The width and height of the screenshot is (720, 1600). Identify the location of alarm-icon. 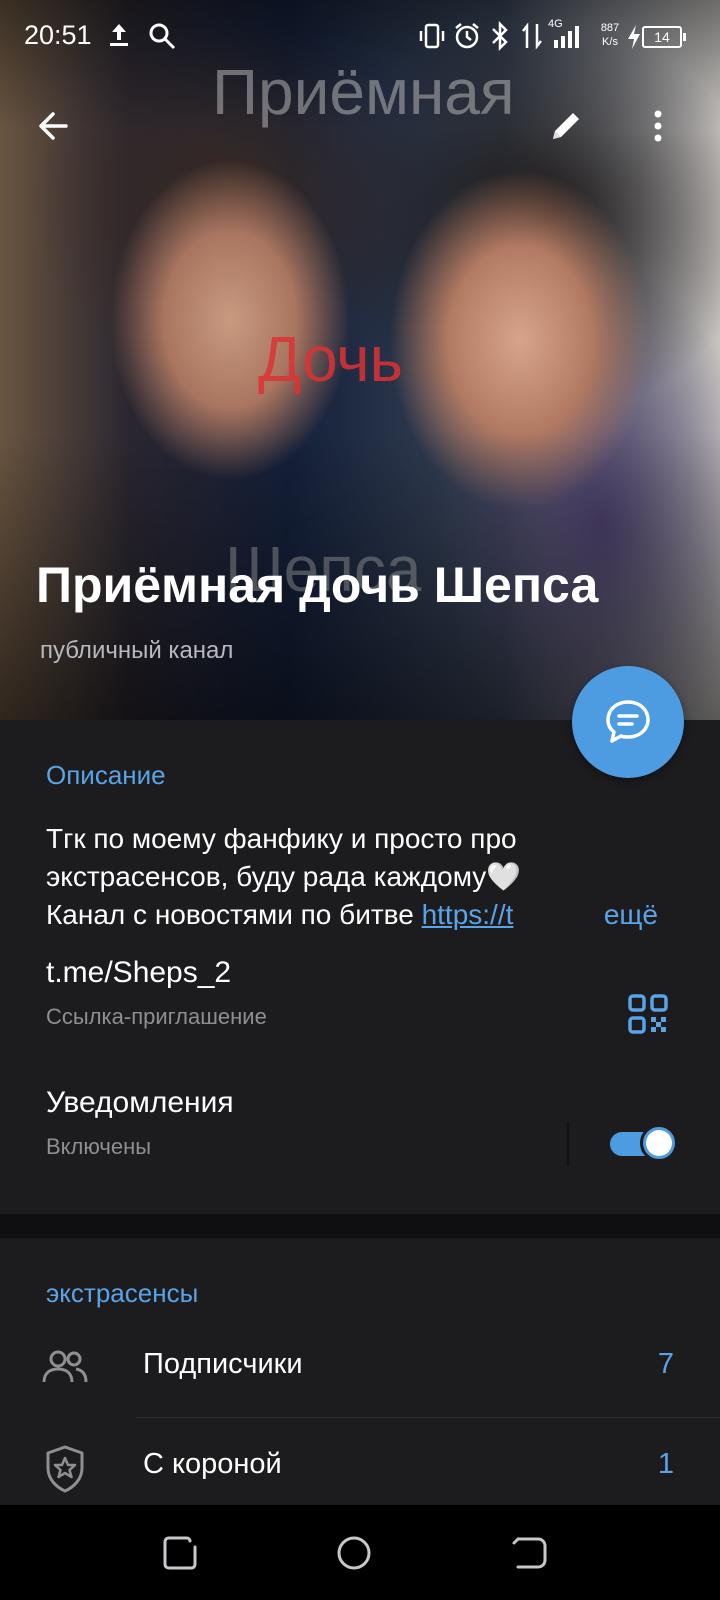
(467, 36).